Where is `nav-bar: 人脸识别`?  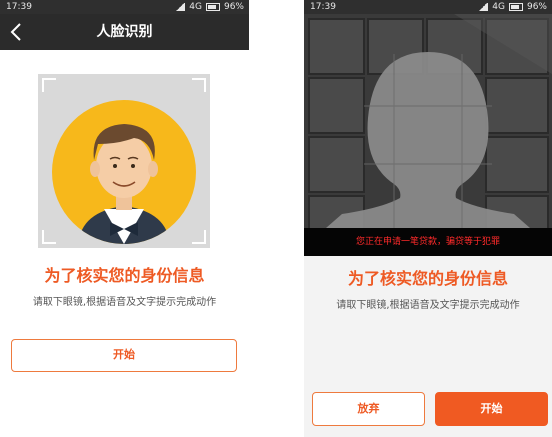 nav-bar: 人脸识别 is located at coordinates (124, 32).